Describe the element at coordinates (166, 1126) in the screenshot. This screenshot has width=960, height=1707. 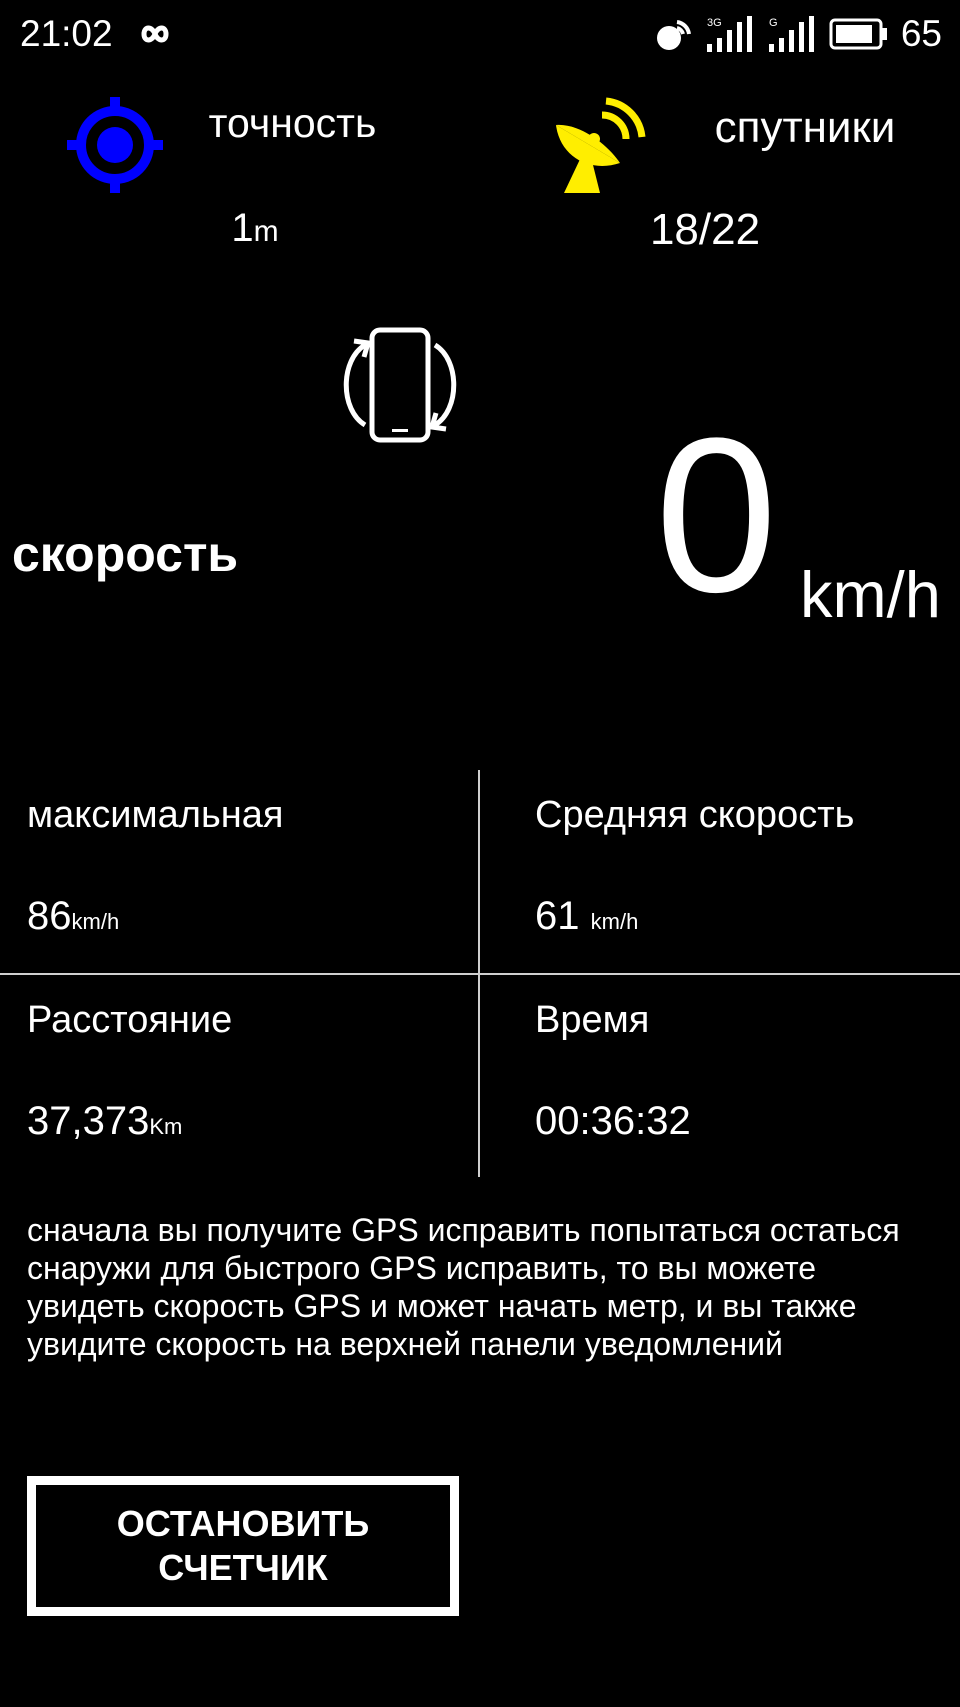
I see `distance-unit: Km` at that location.